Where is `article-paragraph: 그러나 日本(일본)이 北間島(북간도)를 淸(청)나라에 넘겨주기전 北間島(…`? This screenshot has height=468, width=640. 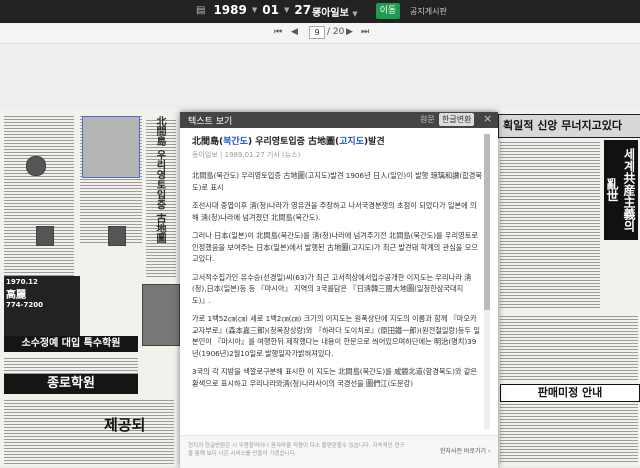 article-paragraph: 그러나 日本(일본)이 北間島(북간도)를 淸(청)나라에 넘겨주기전 北間島(… is located at coordinates (335, 247).